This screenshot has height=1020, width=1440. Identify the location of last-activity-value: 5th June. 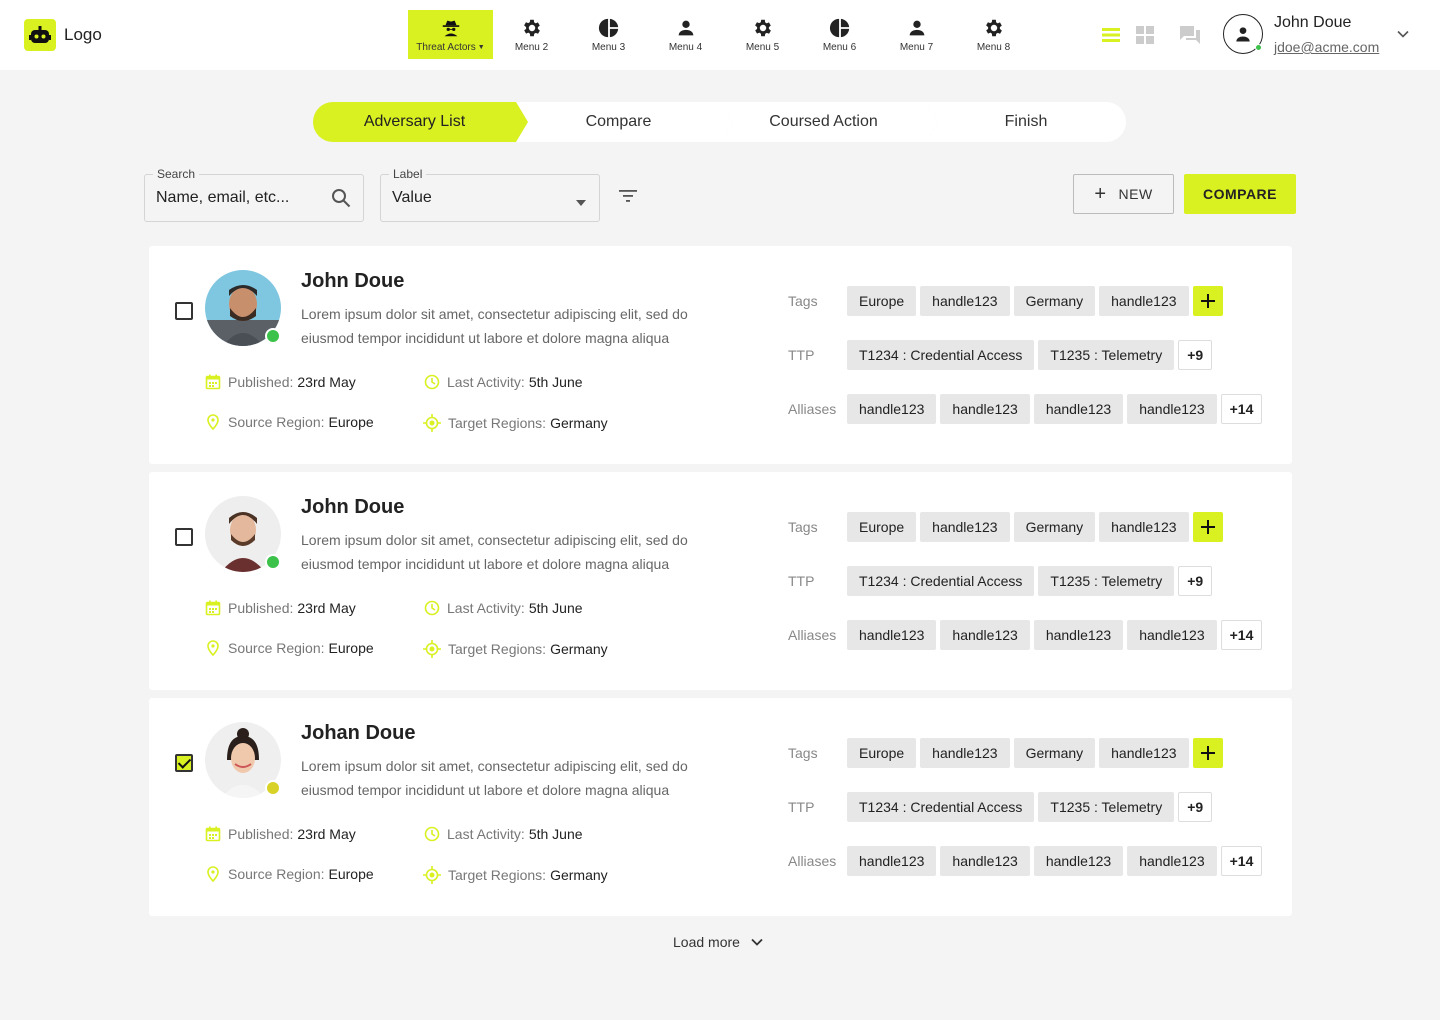
(555, 834).